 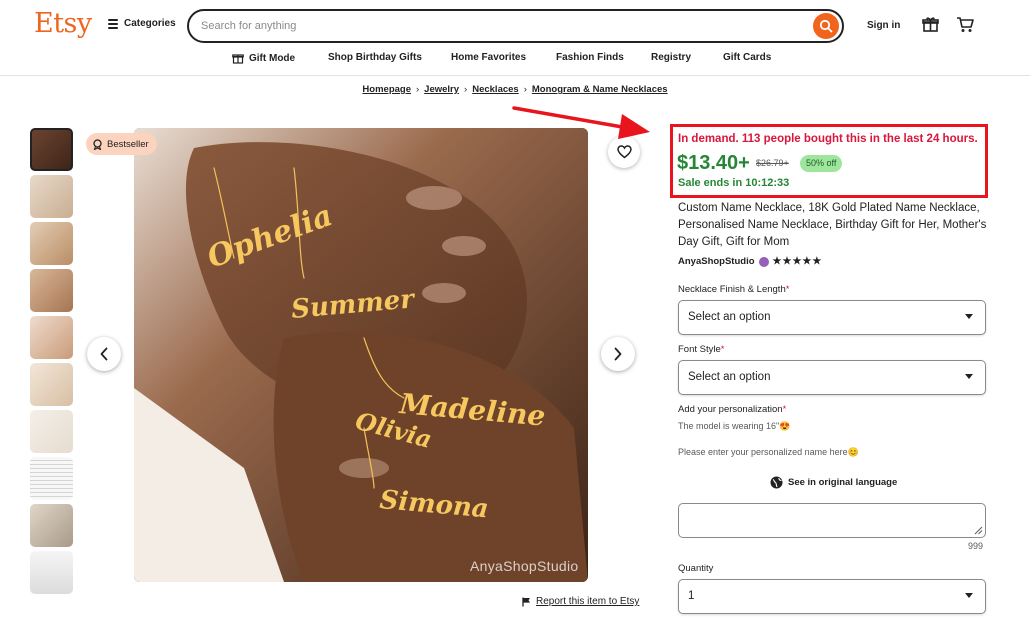 I want to click on previous-image-button, so click(x=104, y=354).